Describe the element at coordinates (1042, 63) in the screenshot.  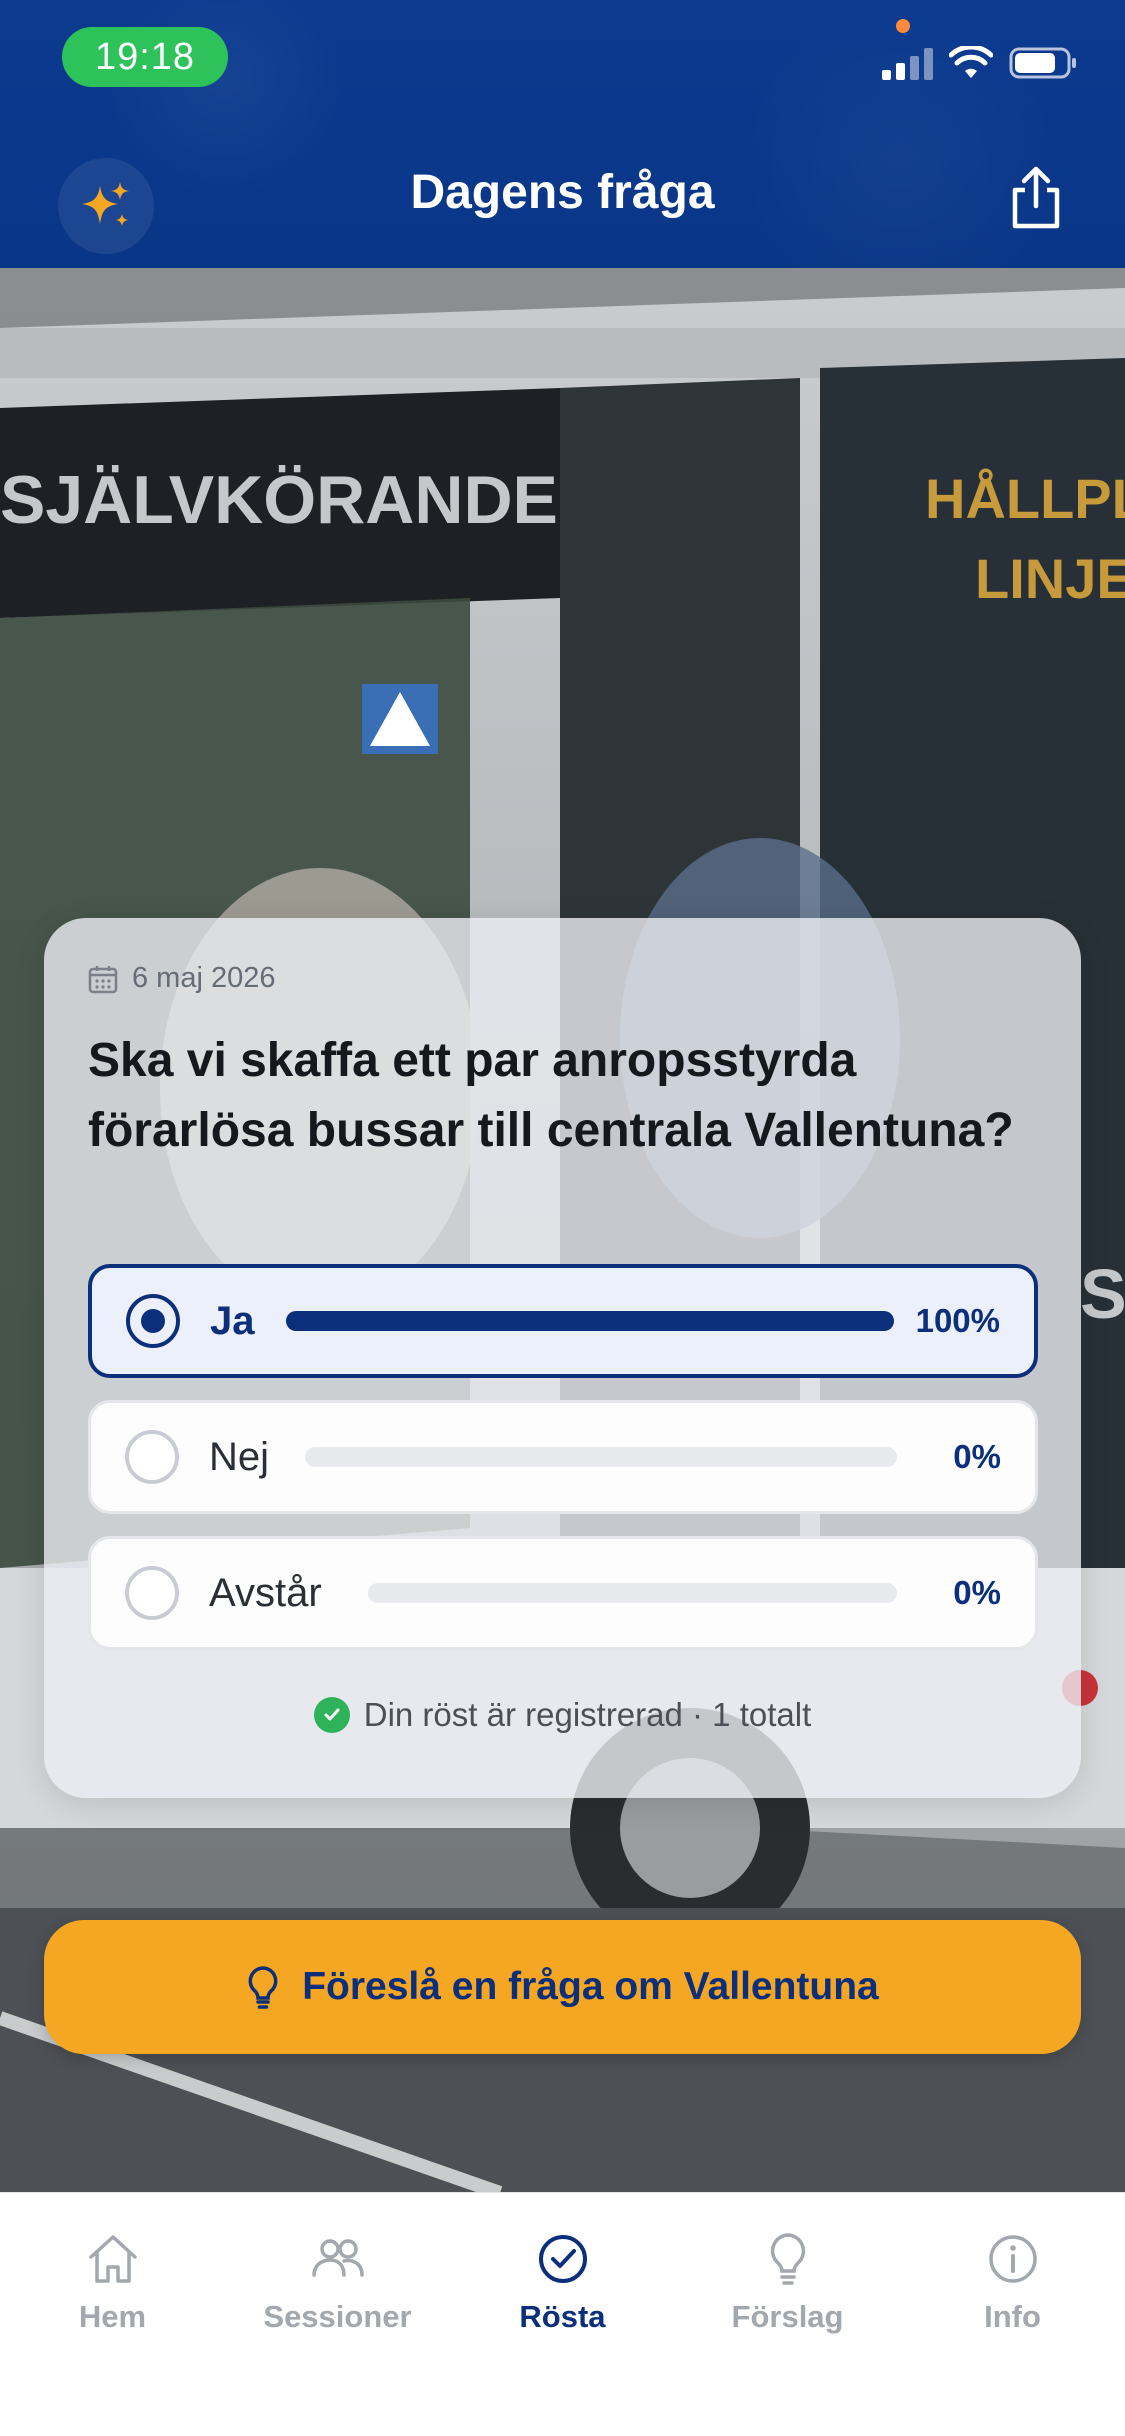
I see `battery-icon` at that location.